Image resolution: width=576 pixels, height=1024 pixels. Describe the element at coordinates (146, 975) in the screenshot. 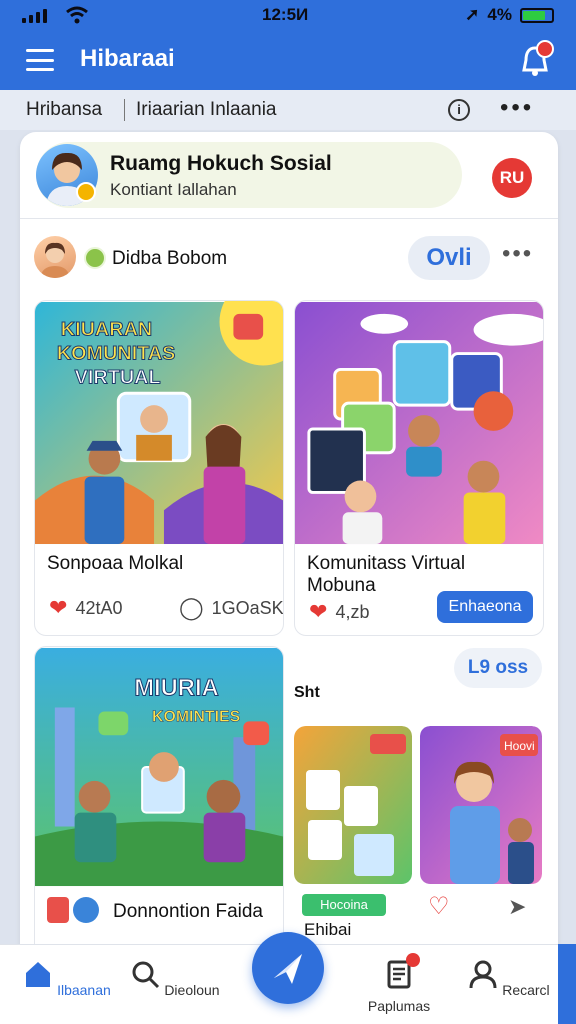

I see `search-icon` at that location.